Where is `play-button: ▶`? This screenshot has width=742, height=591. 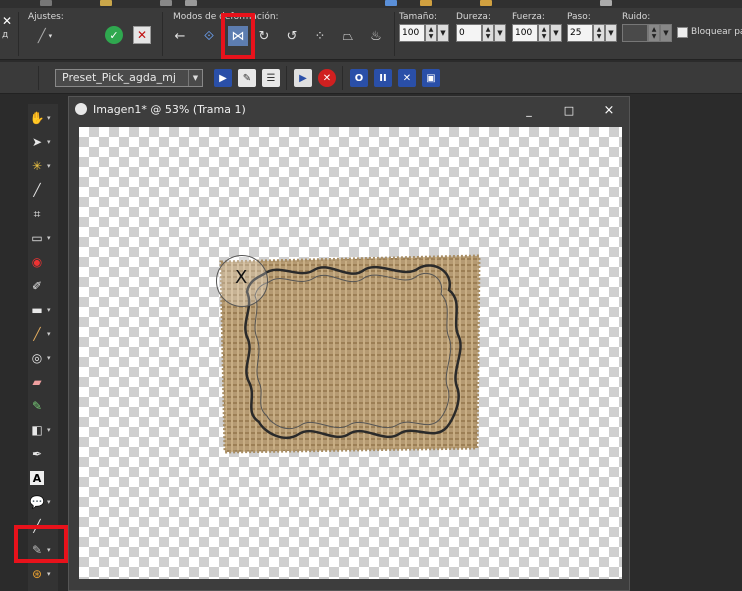
play-button: ▶ is located at coordinates (223, 78).